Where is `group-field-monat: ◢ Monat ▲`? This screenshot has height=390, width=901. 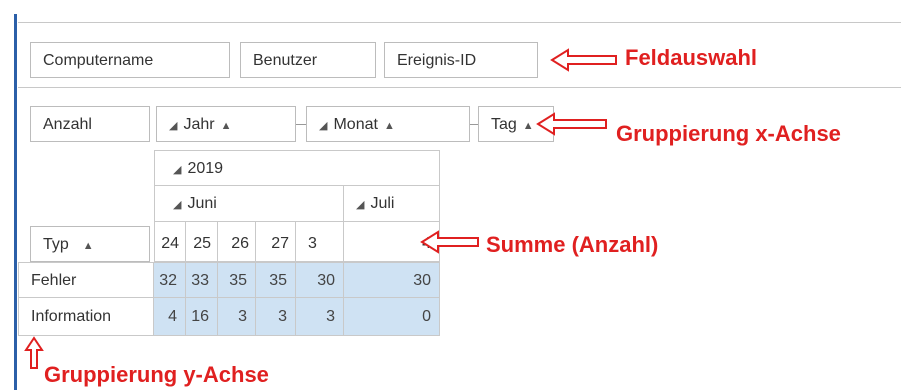 group-field-monat: ◢ Monat ▲ is located at coordinates (388, 124).